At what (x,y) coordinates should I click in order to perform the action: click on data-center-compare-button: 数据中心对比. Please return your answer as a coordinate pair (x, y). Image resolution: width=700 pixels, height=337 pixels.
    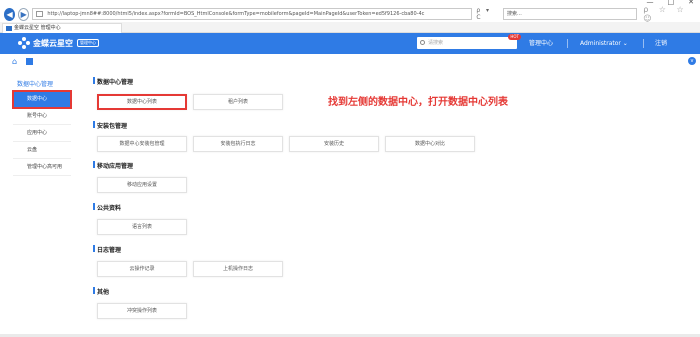
    Looking at the image, I should click on (430, 144).